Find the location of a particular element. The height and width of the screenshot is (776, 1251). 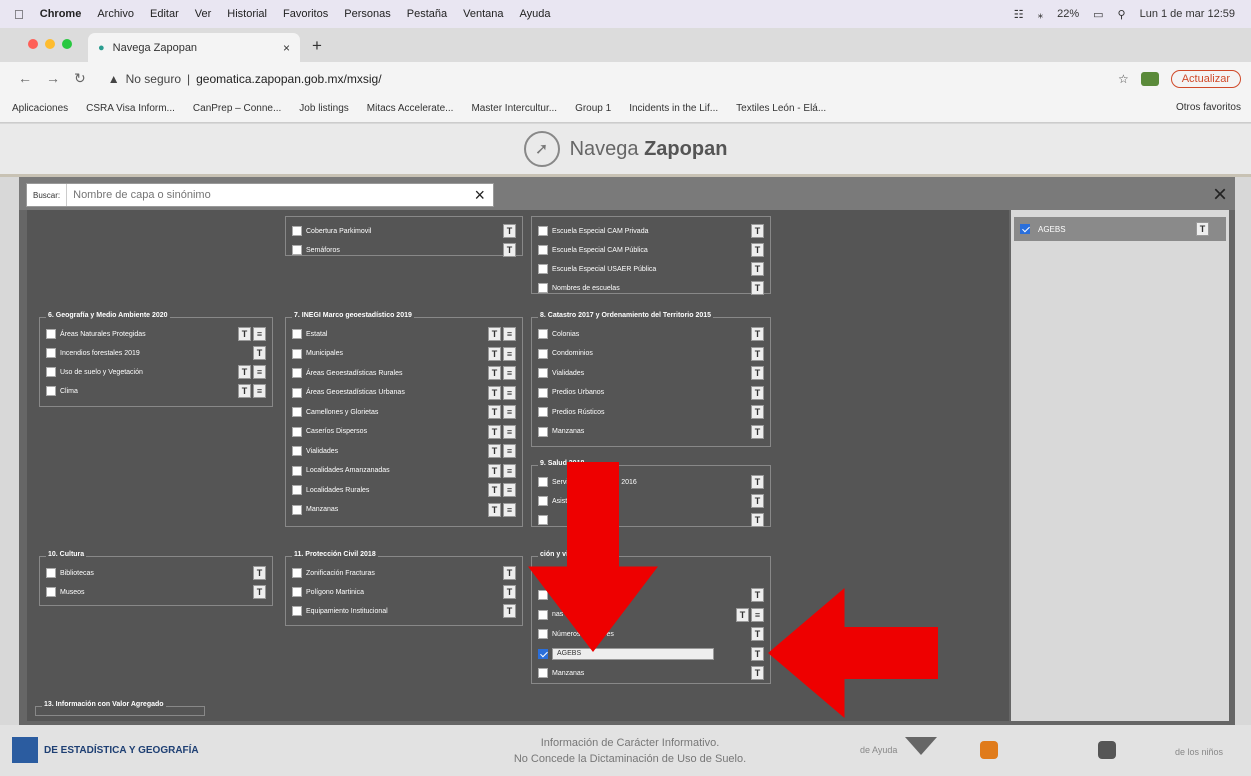

layer-item: Localidades Rurales is located at coordinates (330, 490).